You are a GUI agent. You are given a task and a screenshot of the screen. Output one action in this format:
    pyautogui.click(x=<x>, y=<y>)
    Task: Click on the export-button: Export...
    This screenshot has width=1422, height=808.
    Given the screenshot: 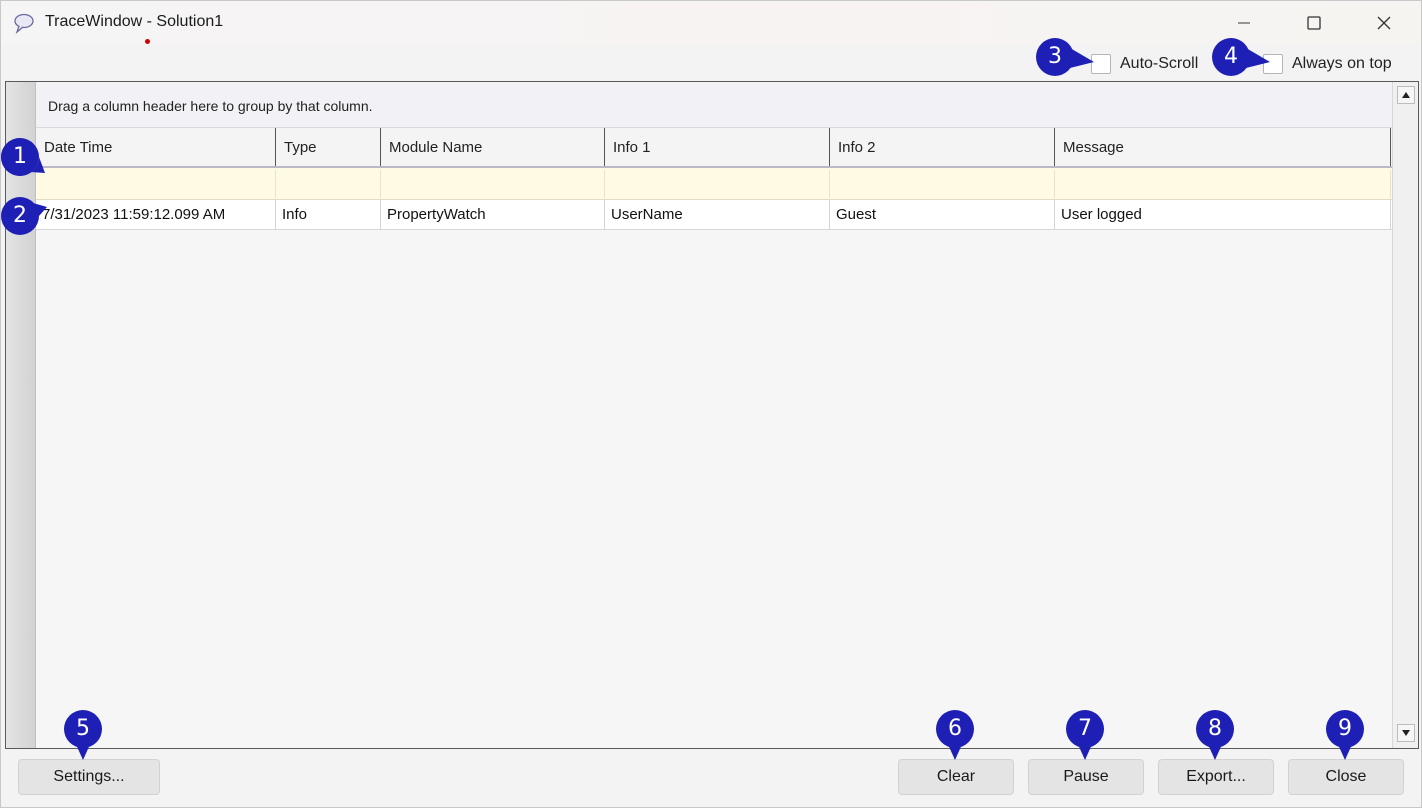 What is the action you would take?
    pyautogui.click(x=1216, y=777)
    